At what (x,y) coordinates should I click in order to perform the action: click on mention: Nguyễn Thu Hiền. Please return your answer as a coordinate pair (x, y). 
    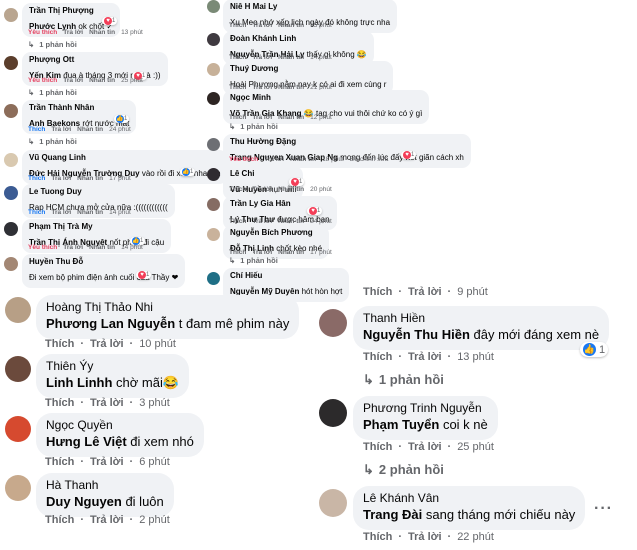
    Looking at the image, I should click on (416, 334).